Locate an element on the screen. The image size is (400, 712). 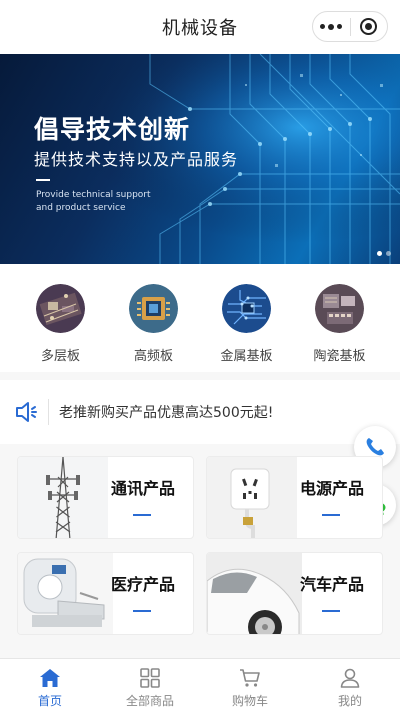
power-socket-image is located at coordinates (252, 497).